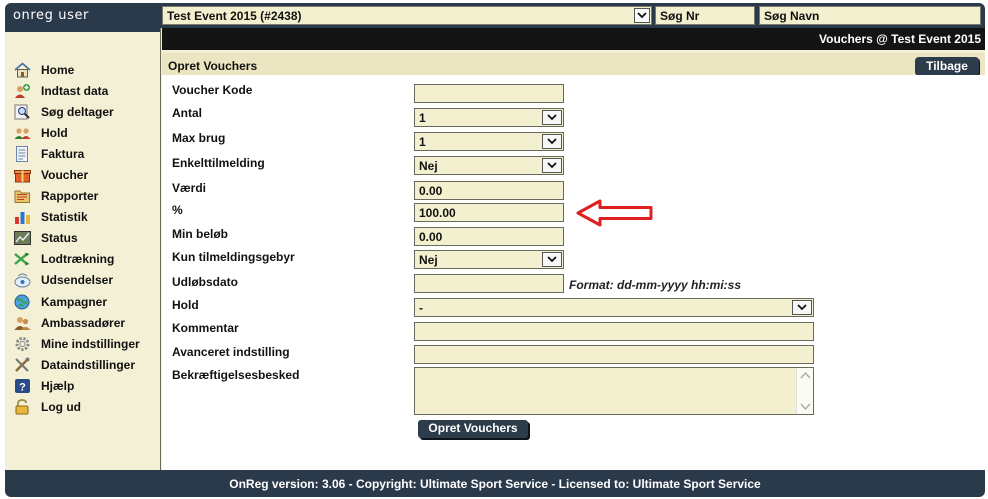 The image size is (988, 499). Describe the element at coordinates (177, 210) in the screenshot. I see `percent-label: %` at that location.